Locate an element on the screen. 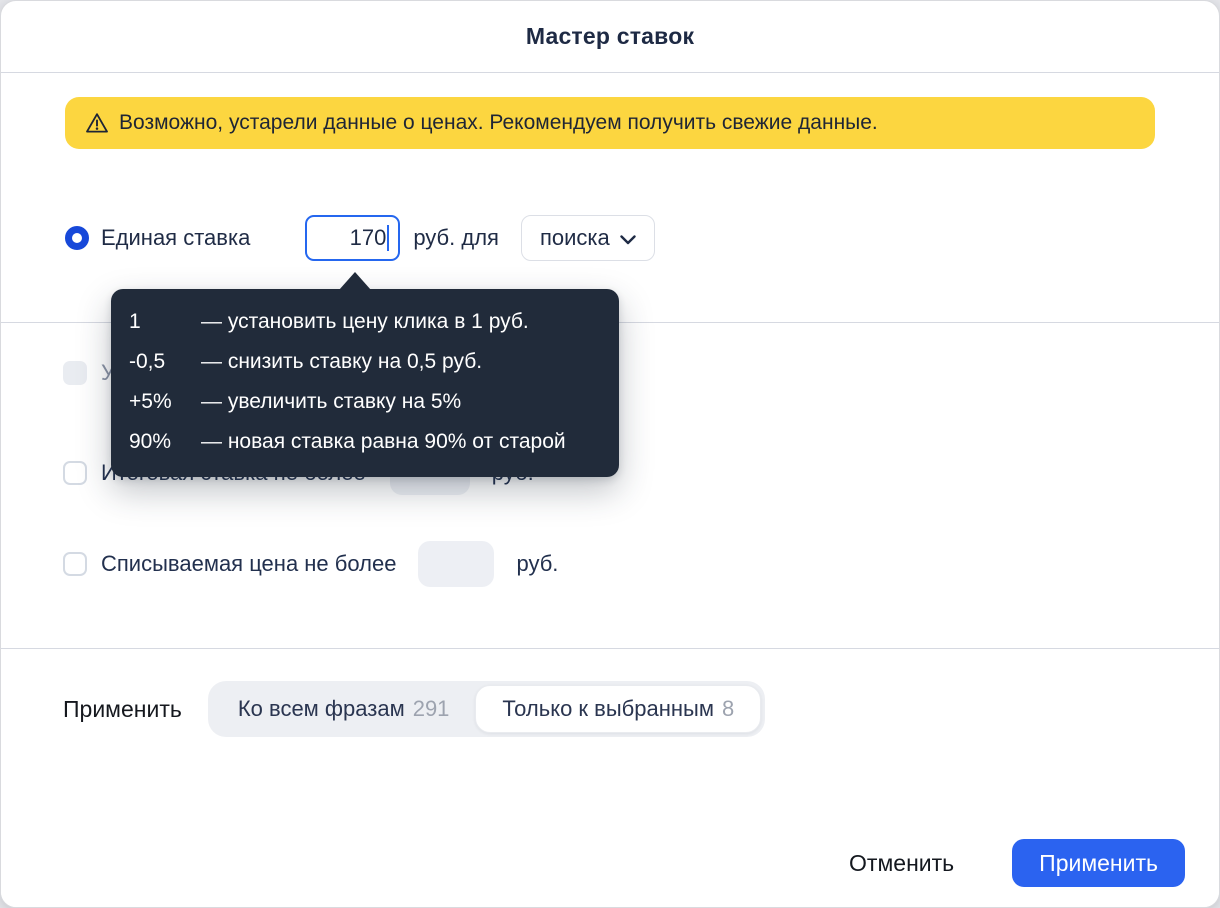 This screenshot has width=1220, height=908. dialog-title: Мастер ставок is located at coordinates (610, 36).